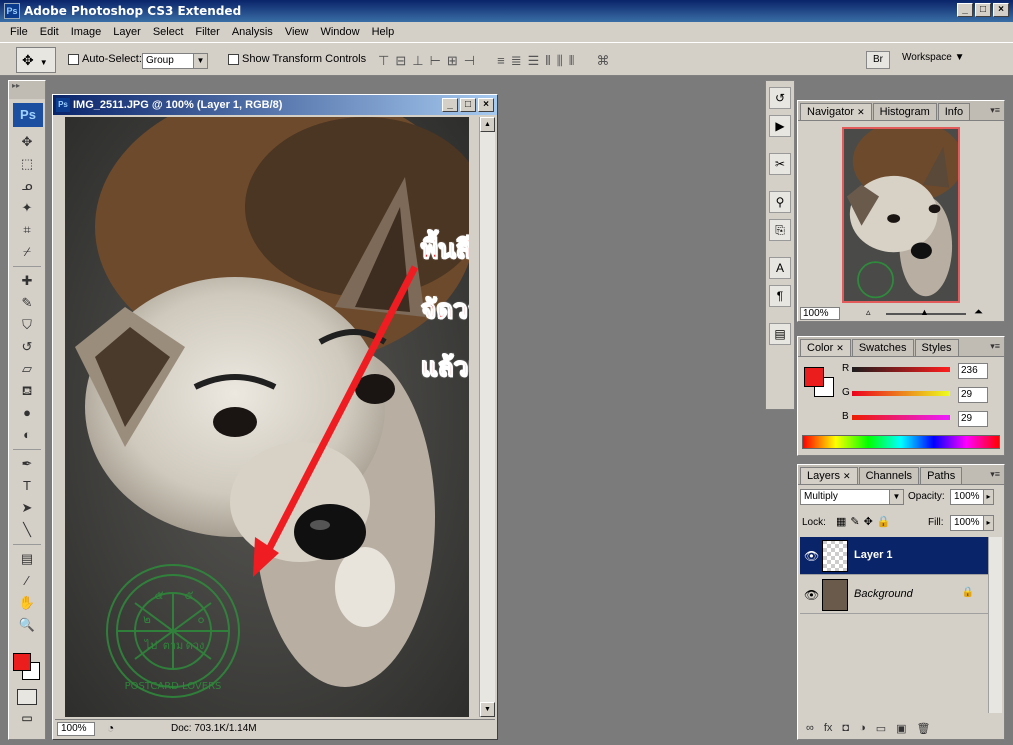 The width and height of the screenshot is (1013, 745). I want to click on menu-select: Select, so click(168, 32).